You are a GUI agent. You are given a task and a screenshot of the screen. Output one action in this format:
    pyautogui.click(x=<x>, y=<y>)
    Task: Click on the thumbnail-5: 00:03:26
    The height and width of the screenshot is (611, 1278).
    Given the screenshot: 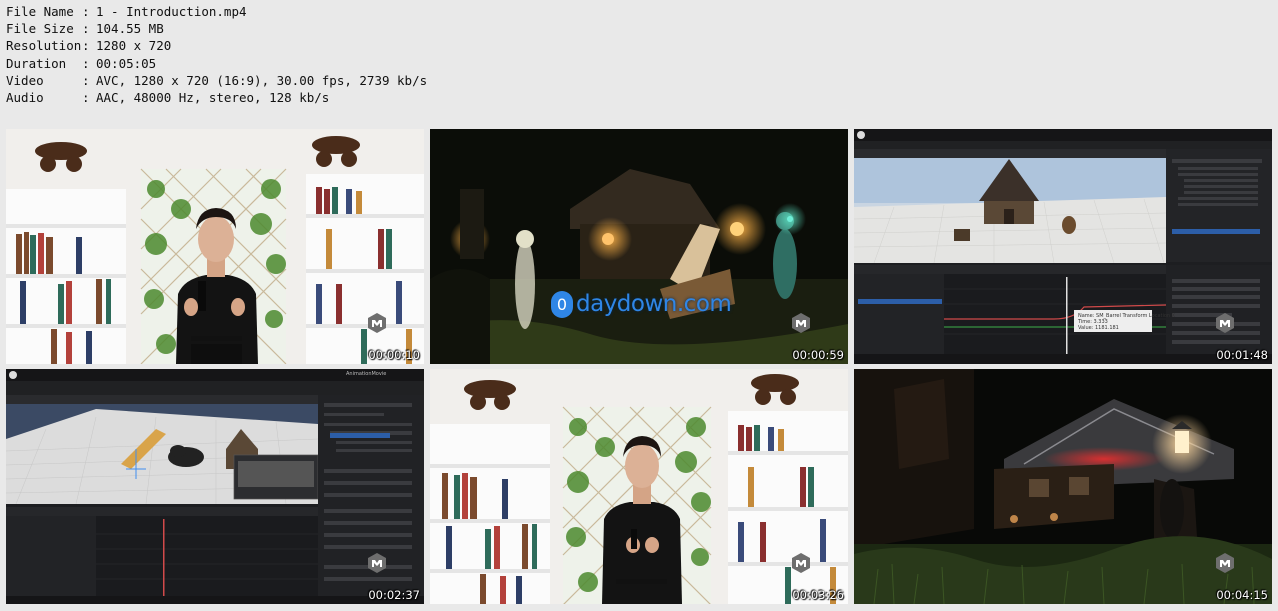 What is the action you would take?
    pyautogui.click(x=639, y=486)
    